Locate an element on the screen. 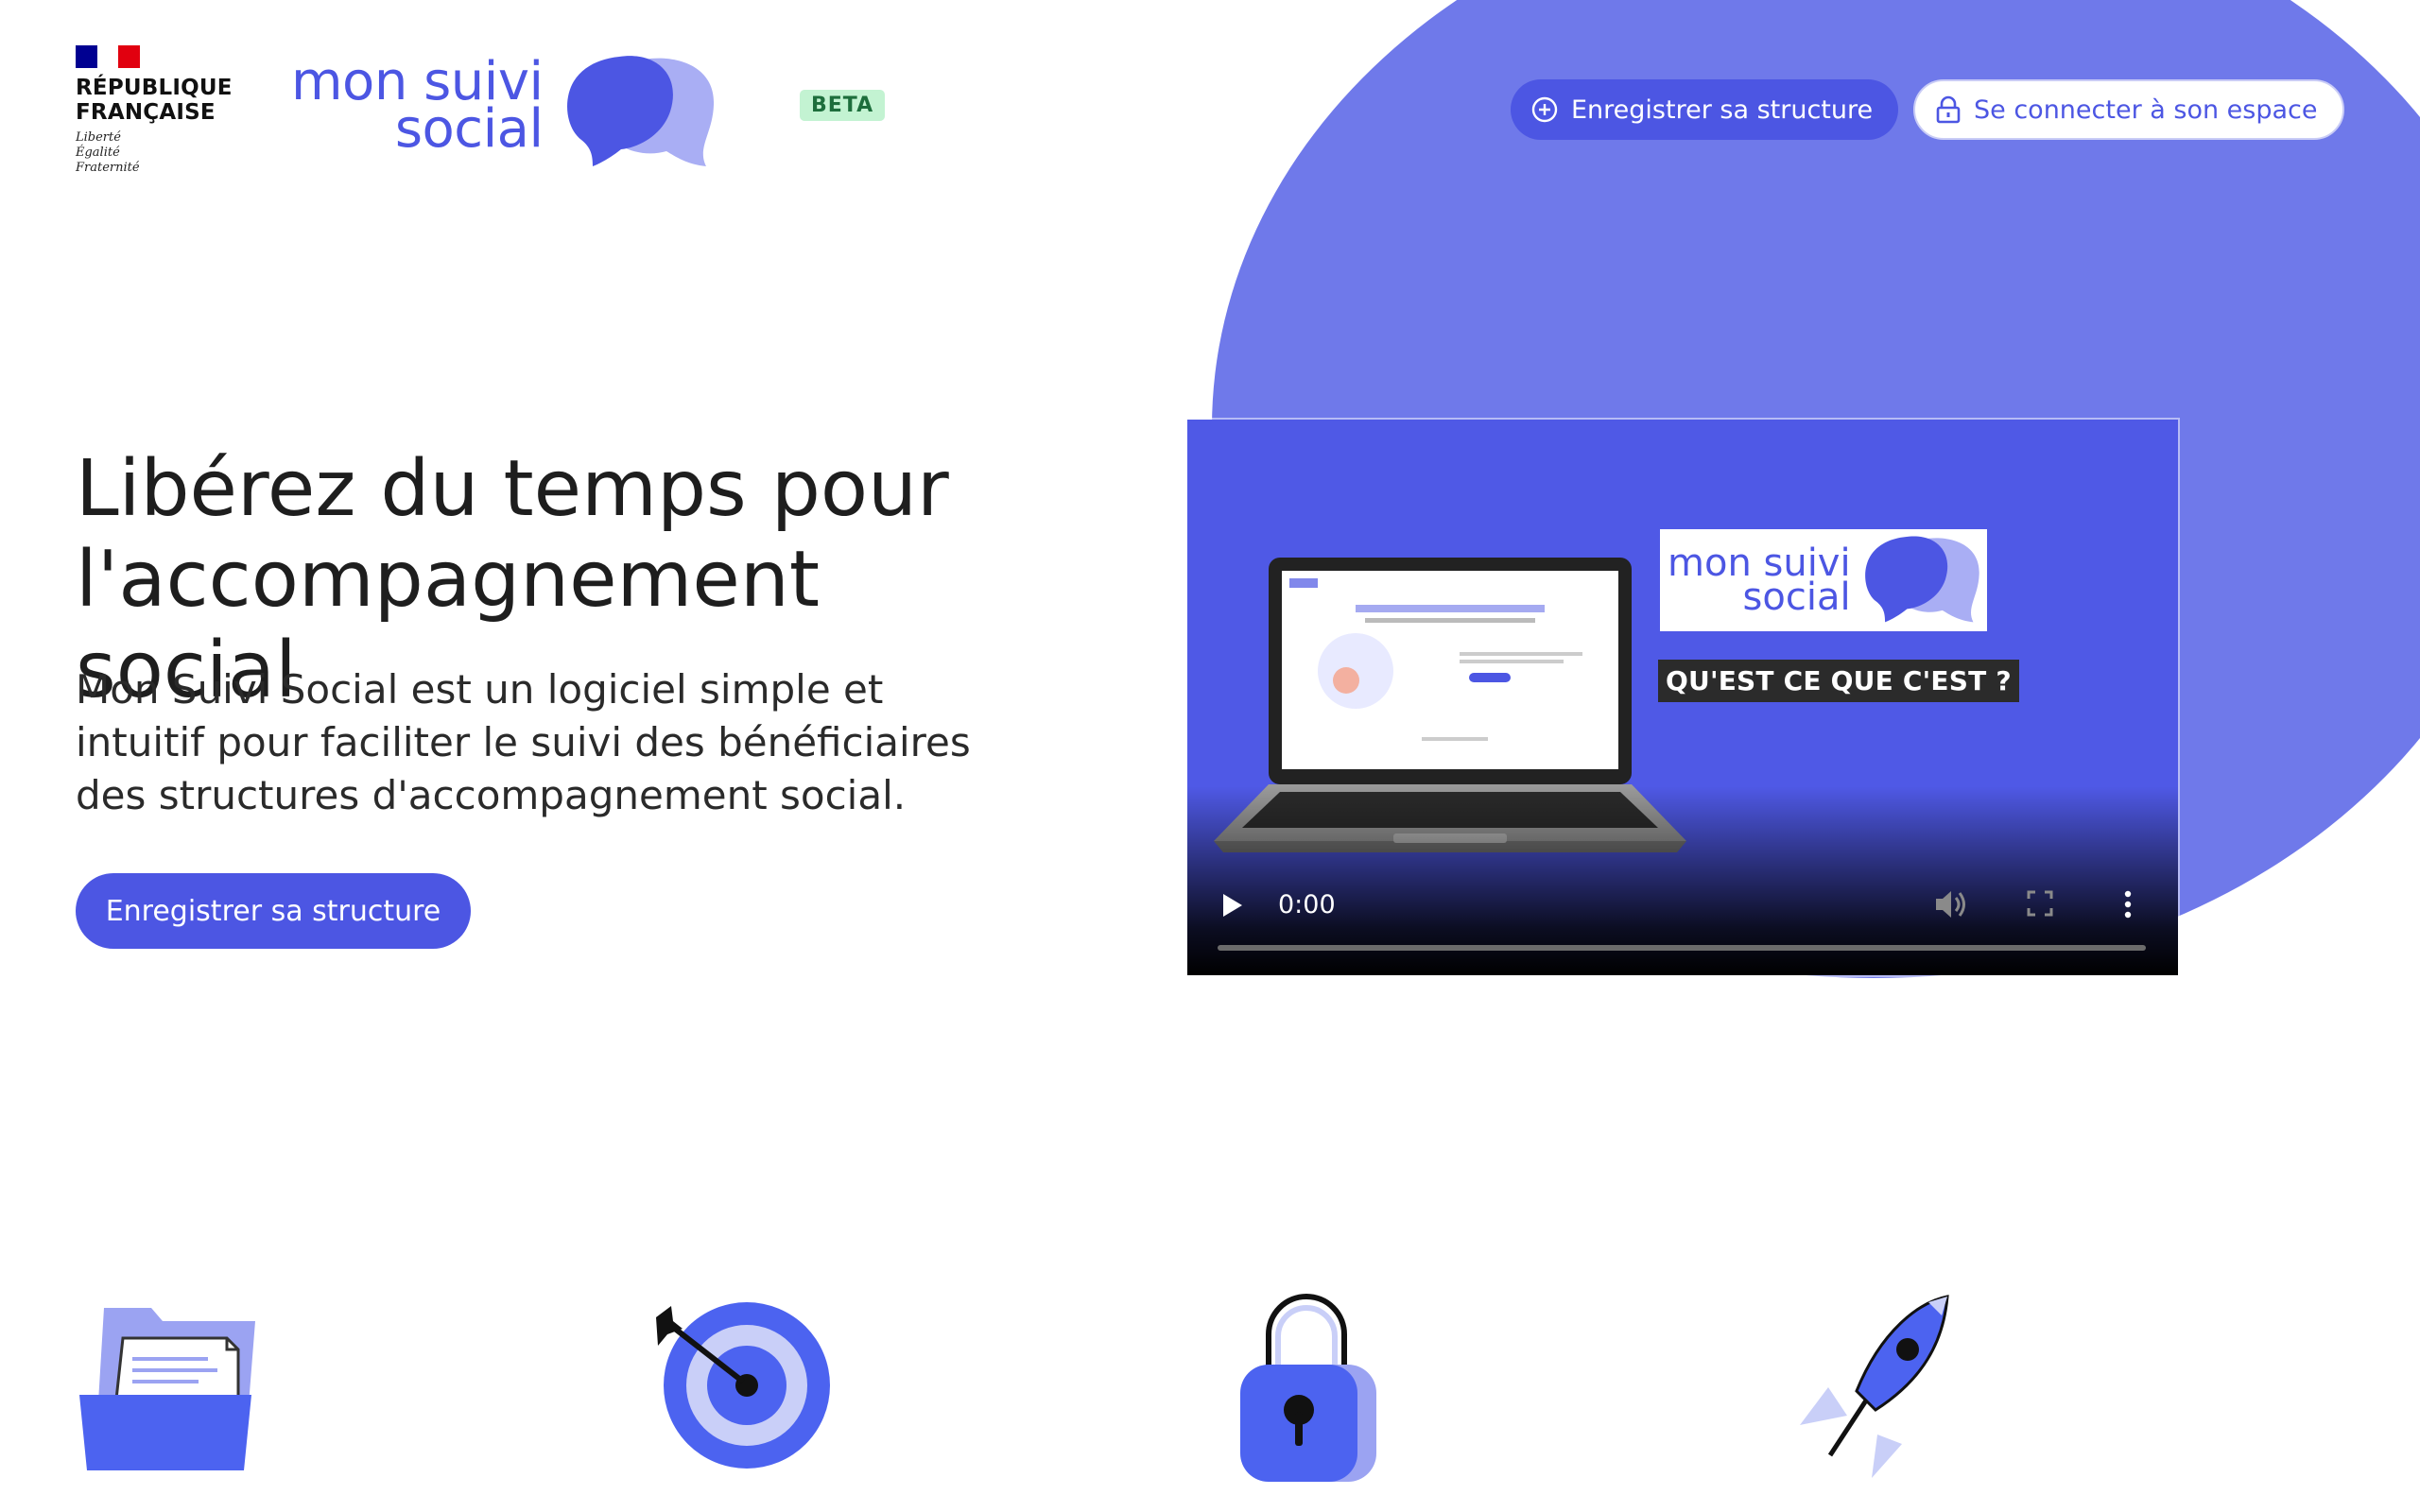 Image resolution: width=2420 pixels, height=1512 pixels. video-time: 0:00 is located at coordinates (1307, 904).